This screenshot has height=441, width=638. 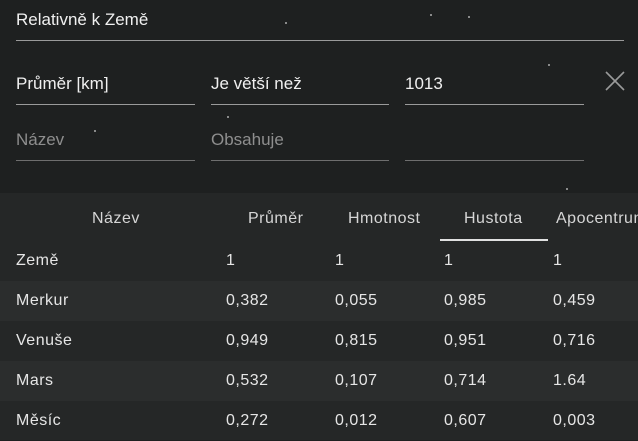 I want to click on cell-name: Mars, so click(x=35, y=380).